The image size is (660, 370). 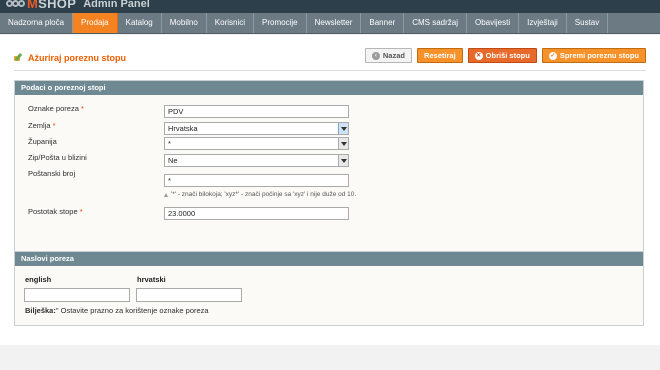 I want to click on nav-item-banner: Banner, so click(x=383, y=23).